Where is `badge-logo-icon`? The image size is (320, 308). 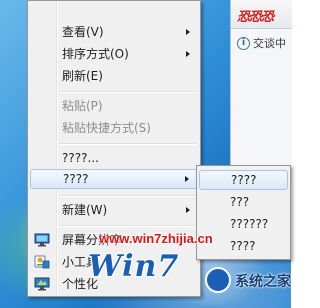
badge-logo-icon is located at coordinates (218, 280).